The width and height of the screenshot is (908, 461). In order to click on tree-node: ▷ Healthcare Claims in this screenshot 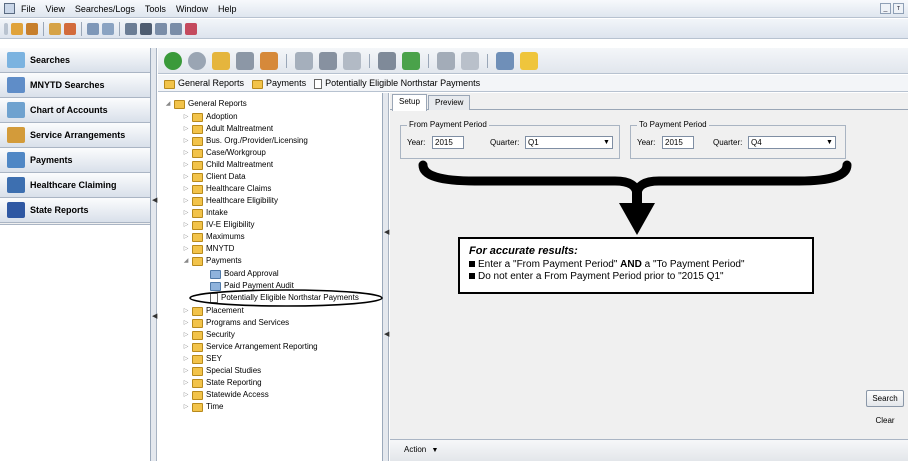, I will do `click(226, 188)`.